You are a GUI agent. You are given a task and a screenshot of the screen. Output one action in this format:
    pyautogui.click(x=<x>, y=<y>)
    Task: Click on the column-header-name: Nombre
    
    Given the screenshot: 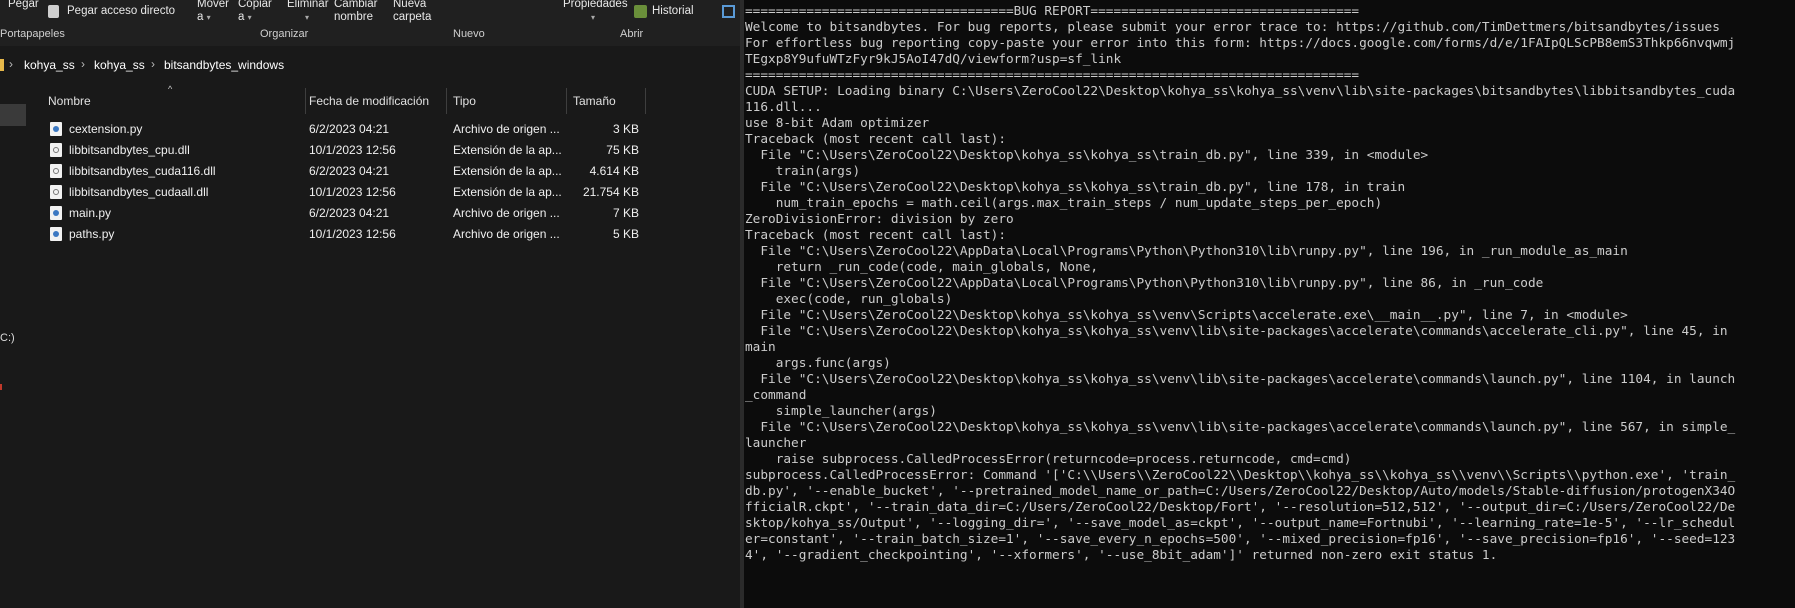 What is the action you would take?
    pyautogui.click(x=69, y=101)
    